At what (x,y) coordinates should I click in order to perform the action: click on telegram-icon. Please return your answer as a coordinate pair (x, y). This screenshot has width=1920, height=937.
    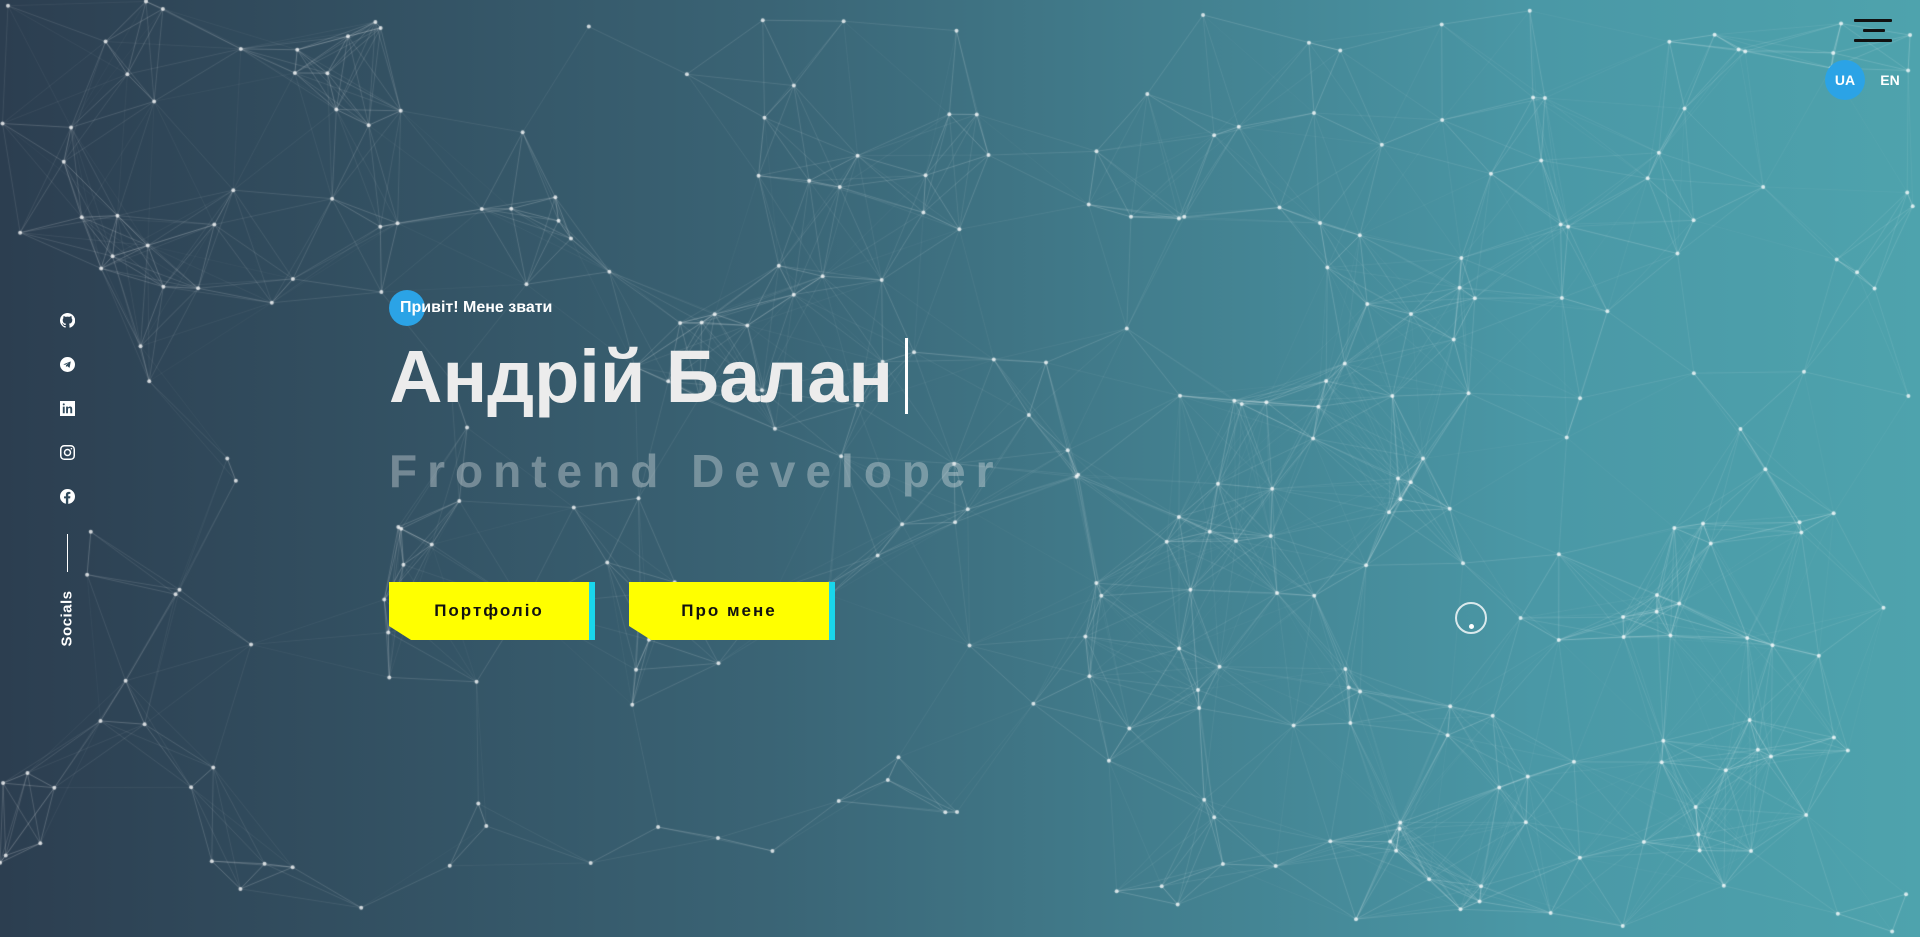
    Looking at the image, I should click on (67, 364).